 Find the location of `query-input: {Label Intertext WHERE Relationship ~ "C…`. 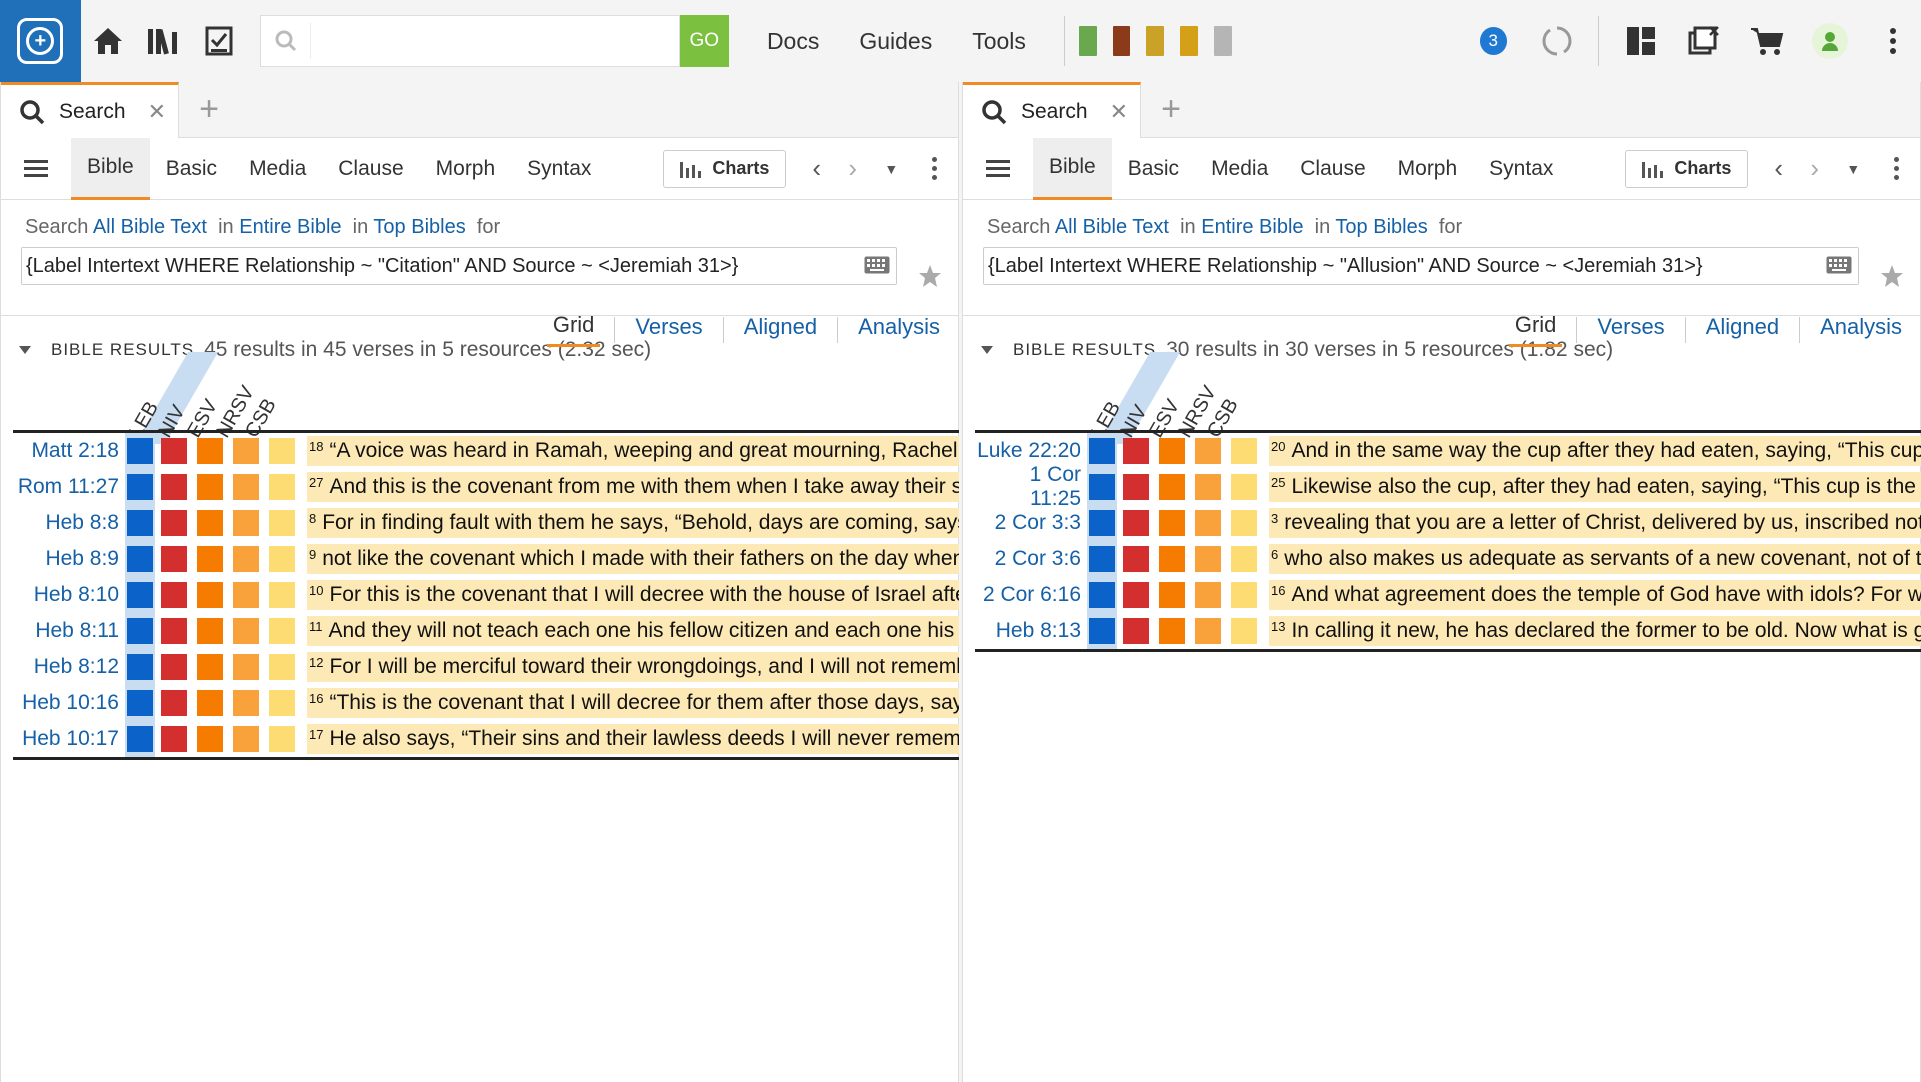

query-input: {Label Intertext WHERE Relationship ~ "C… is located at coordinates (459, 266).